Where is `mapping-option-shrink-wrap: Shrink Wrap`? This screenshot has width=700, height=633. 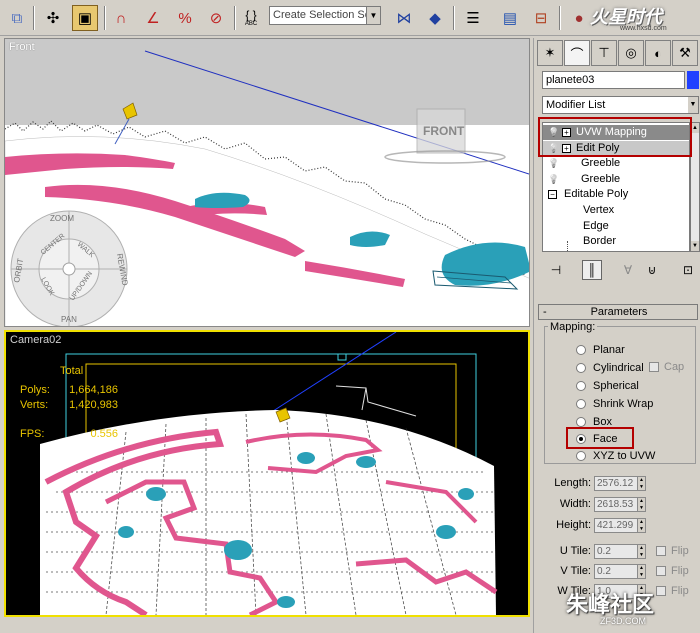 mapping-option-shrink-wrap: Shrink Wrap is located at coordinates (614, 404).